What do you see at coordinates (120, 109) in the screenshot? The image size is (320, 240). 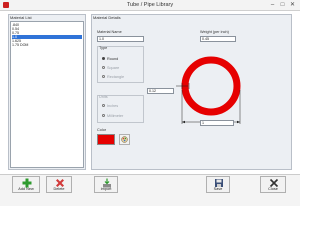 I see `units-group` at bounding box center [120, 109].